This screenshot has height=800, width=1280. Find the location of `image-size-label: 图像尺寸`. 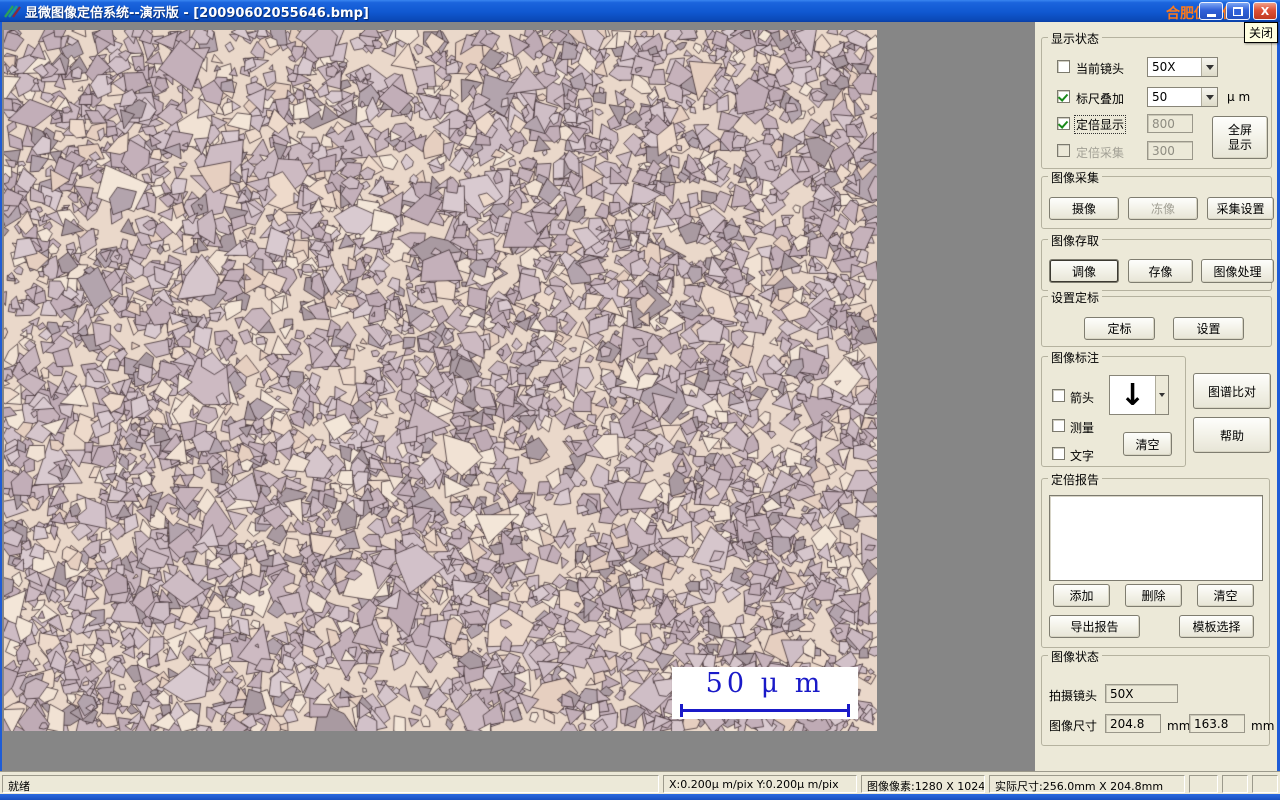

image-size-label: 图像尺寸 is located at coordinates (1073, 726).